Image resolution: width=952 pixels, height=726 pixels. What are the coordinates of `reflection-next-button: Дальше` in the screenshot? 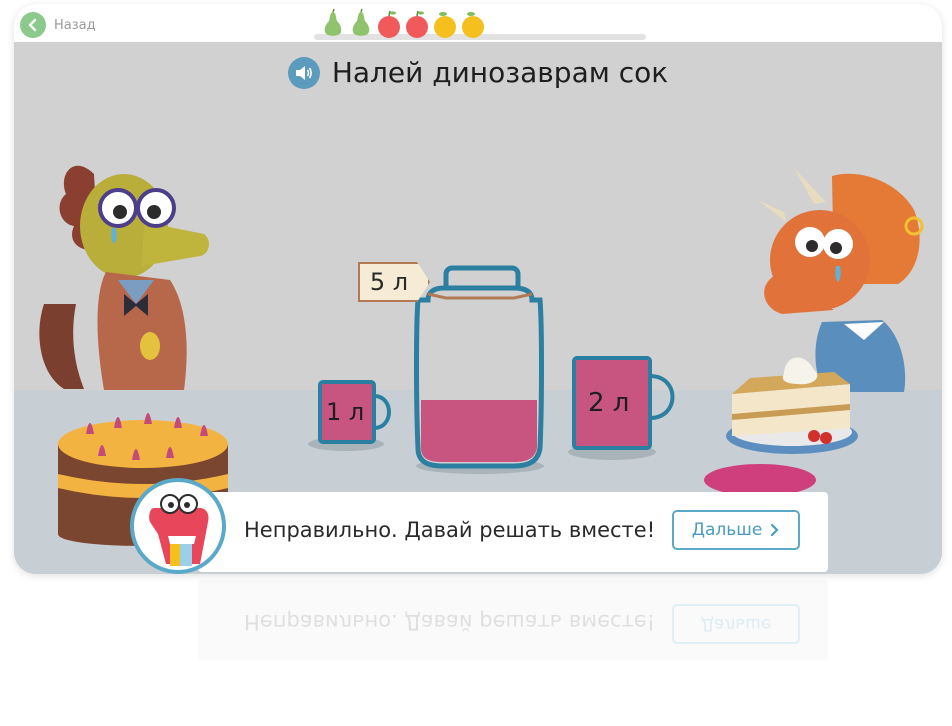 It's located at (736, 624).